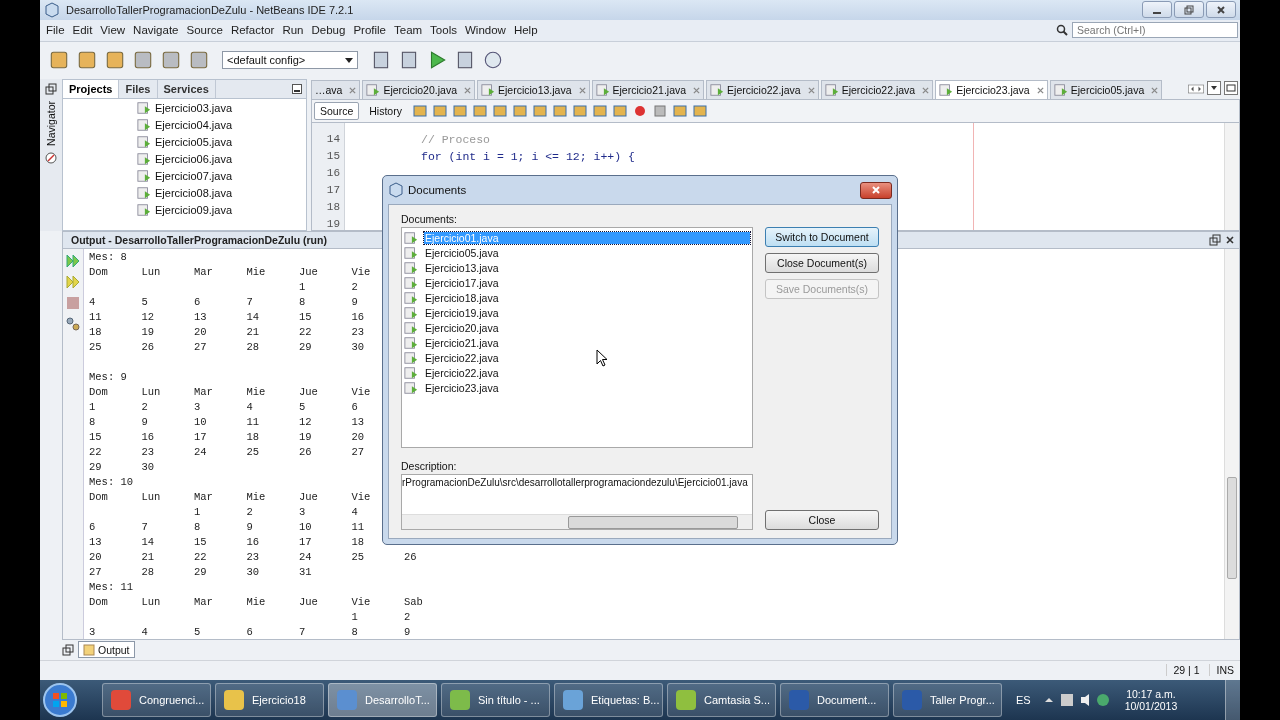 This screenshot has height=720, width=1280. I want to click on output-window-icon, so click(89, 649).